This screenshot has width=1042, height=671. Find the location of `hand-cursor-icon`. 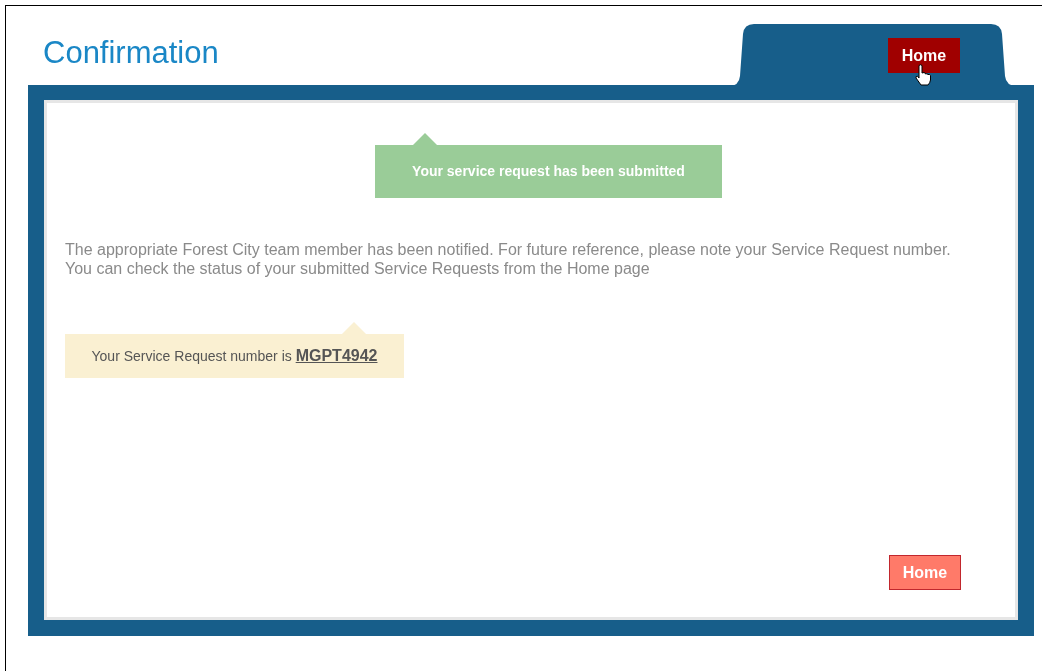

hand-cursor-icon is located at coordinates (923, 75).